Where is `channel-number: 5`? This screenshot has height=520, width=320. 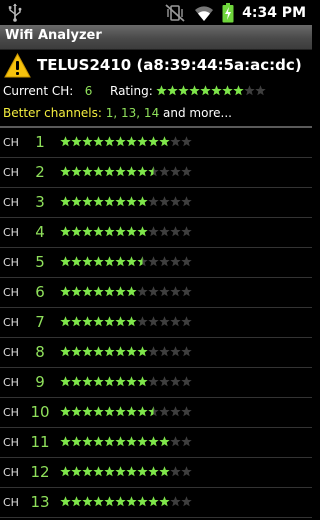
channel-number: 5 is located at coordinates (40, 262).